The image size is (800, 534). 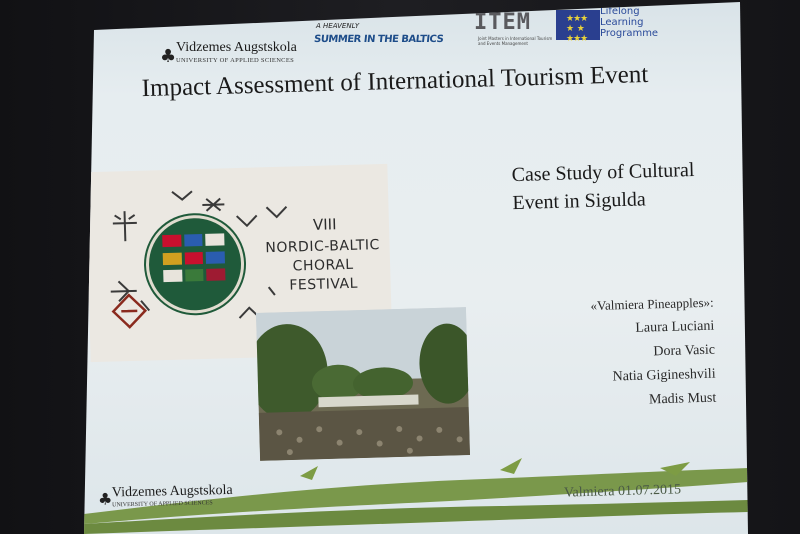 I want to click on festival-name: NORDIC-BALTIC CHORAL FESTIVAL, so click(x=323, y=265).